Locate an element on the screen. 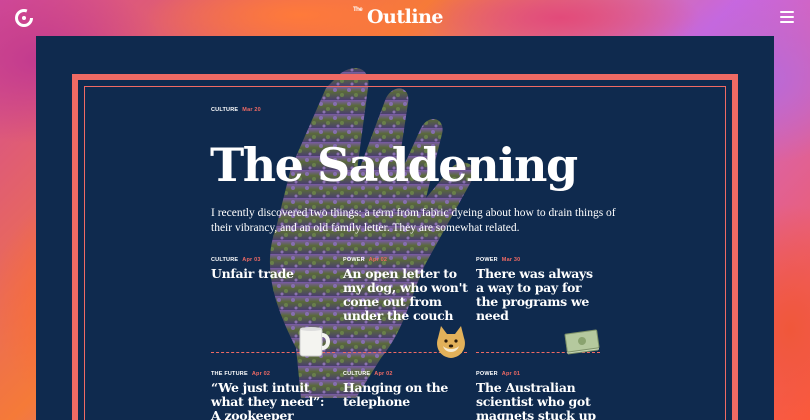 The width and height of the screenshot is (810, 420). feature-headline: The Saddening is located at coordinates (394, 165).